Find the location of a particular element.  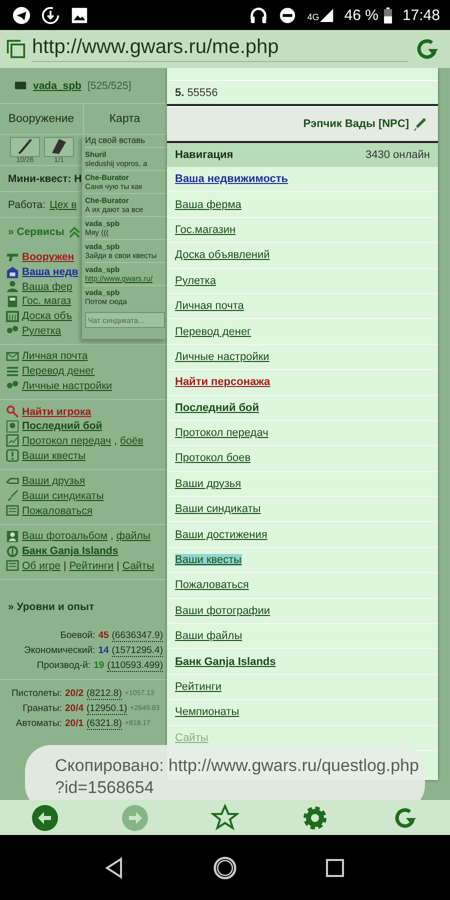

online-count: 3430 онлайн is located at coordinates (398, 155).